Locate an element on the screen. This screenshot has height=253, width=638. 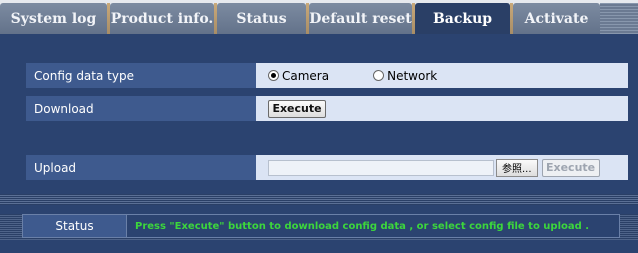
download-value: Execute is located at coordinates (442, 109).